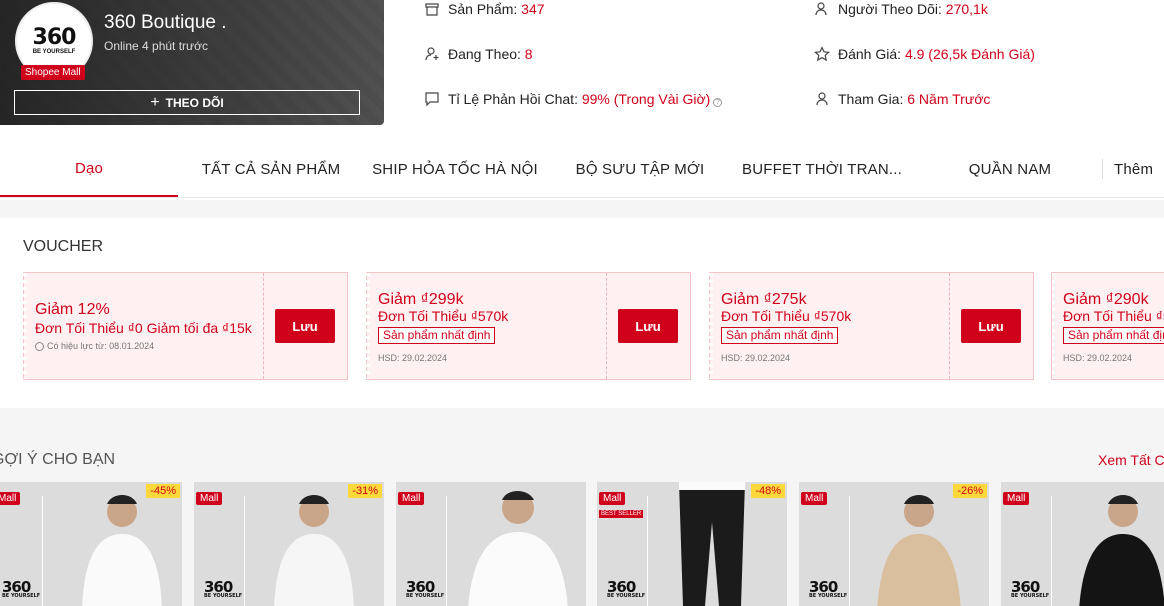  Describe the element at coordinates (949, 99) in the screenshot. I see `stat-joined-value: 6 Năm Trước` at that location.